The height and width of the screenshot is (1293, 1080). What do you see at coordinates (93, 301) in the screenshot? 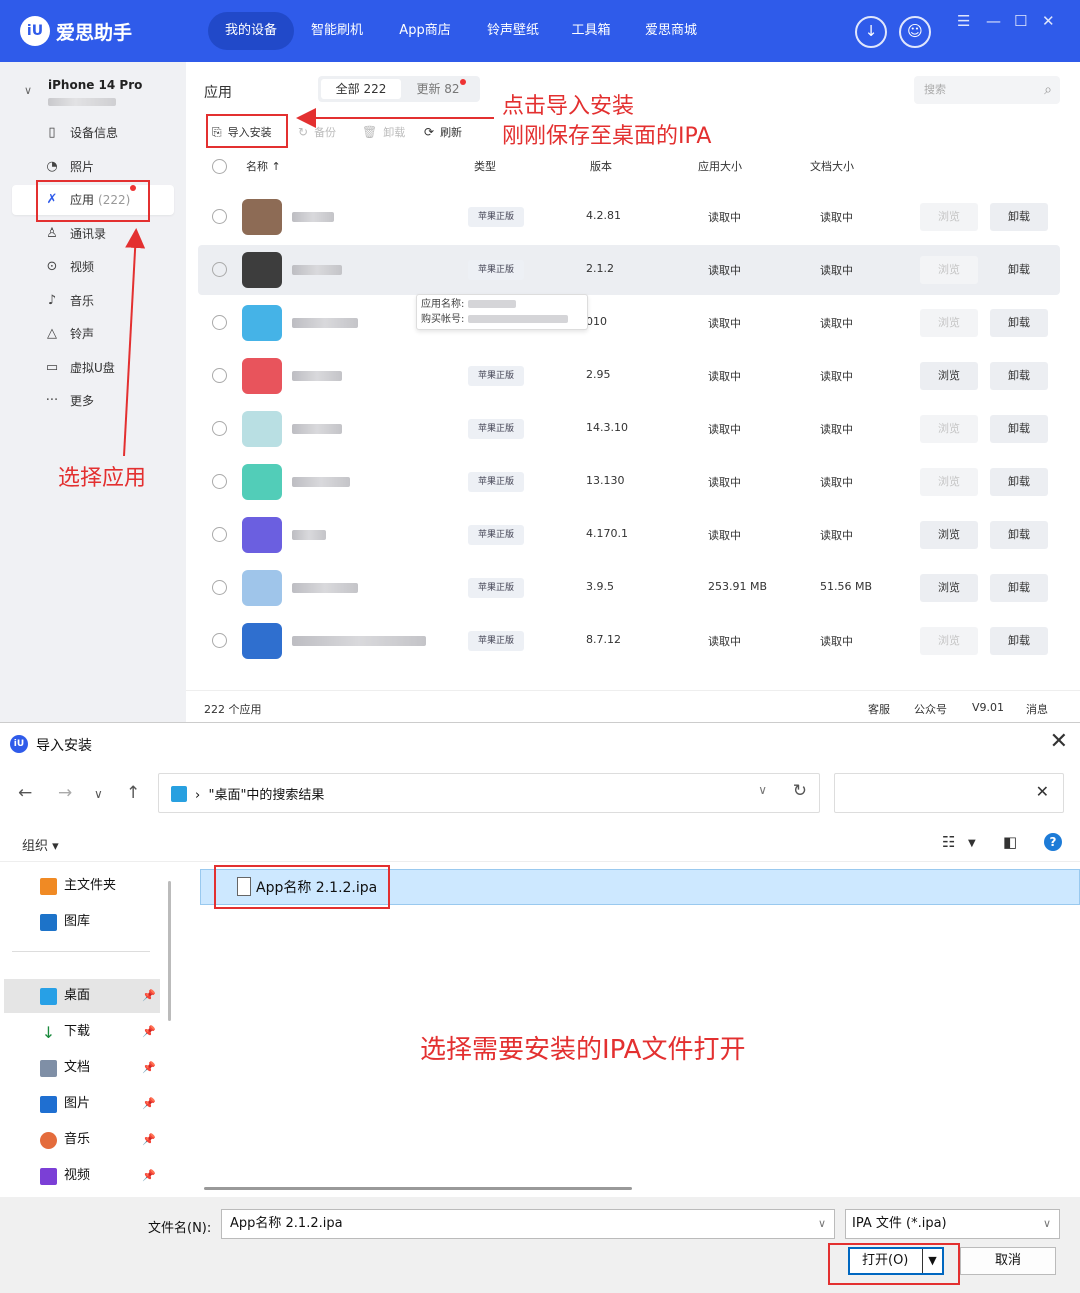
I see `sidebar-item-music: ♪ 音乐` at bounding box center [93, 301].